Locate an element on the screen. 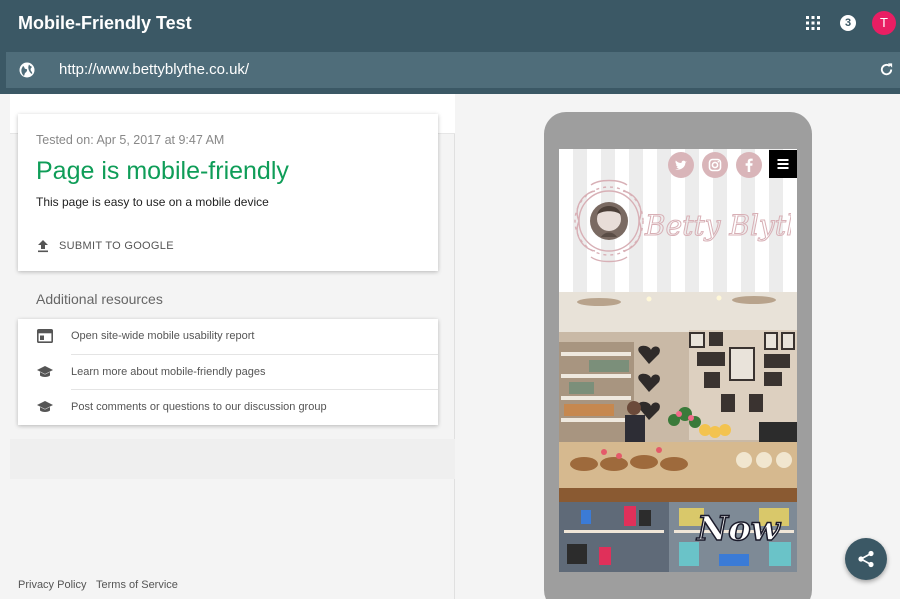 The image size is (900, 599). shop-interior-photo is located at coordinates (678, 397).